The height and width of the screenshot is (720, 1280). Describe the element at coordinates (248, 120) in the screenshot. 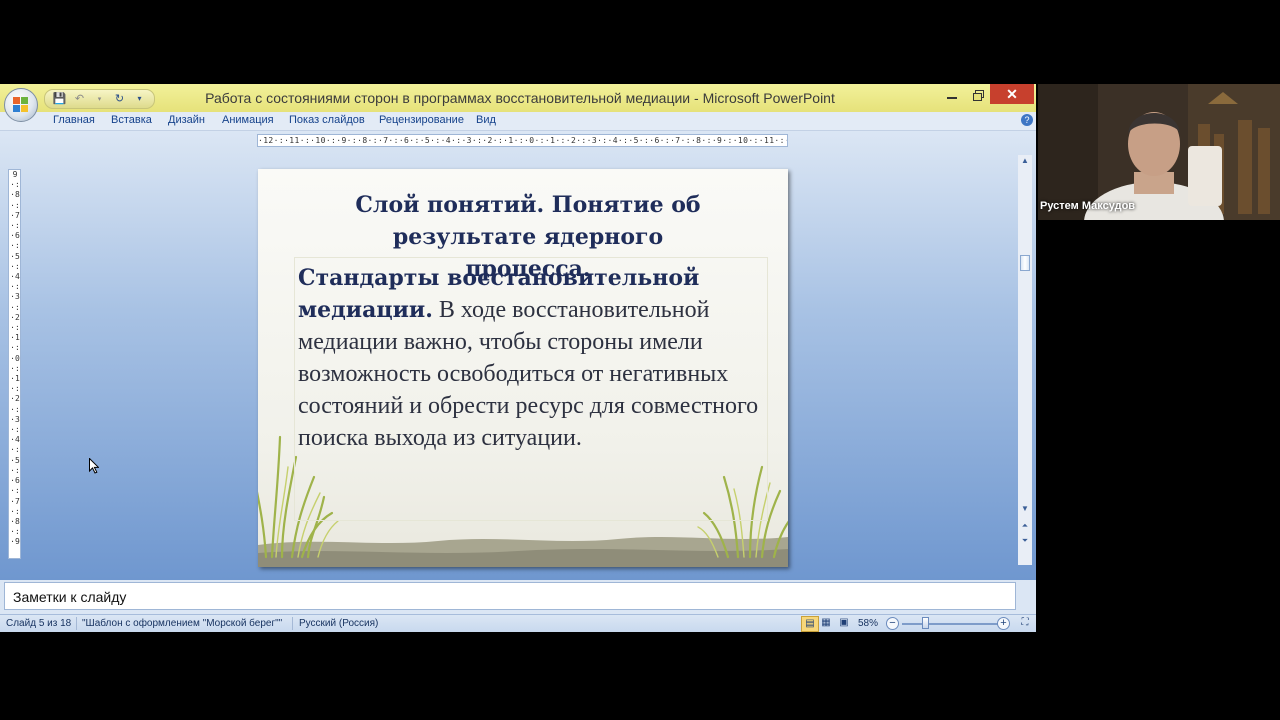

I see `tab-animation: Анимация` at that location.